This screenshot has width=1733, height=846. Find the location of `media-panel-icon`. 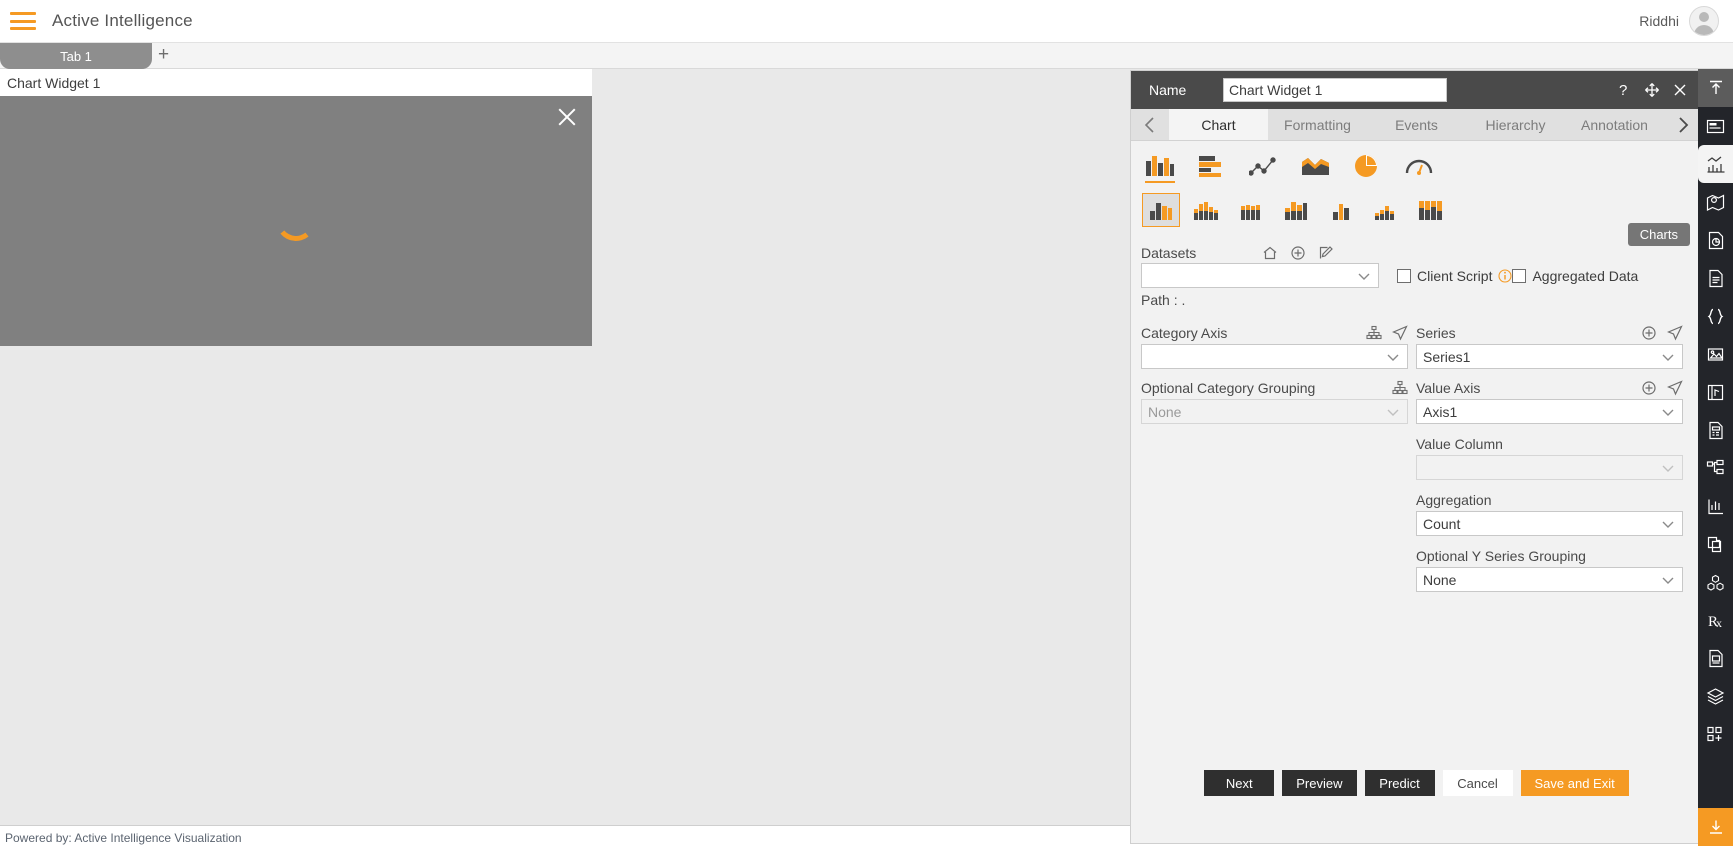

media-panel-icon is located at coordinates (1715, 392).